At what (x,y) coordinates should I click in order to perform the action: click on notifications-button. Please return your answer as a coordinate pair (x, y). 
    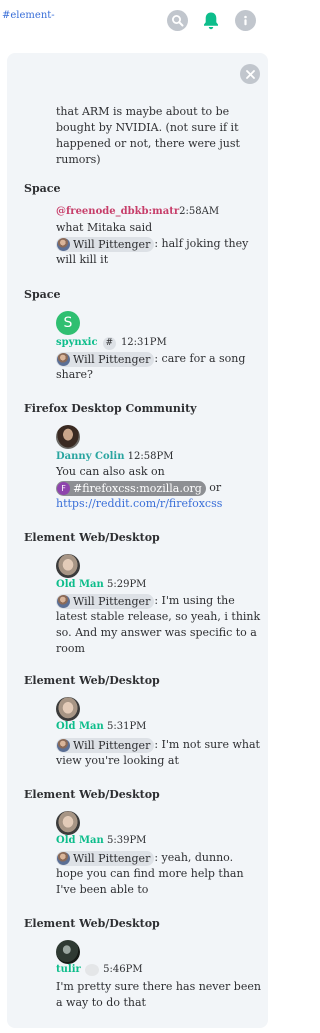
    Looking at the image, I should click on (210, 20).